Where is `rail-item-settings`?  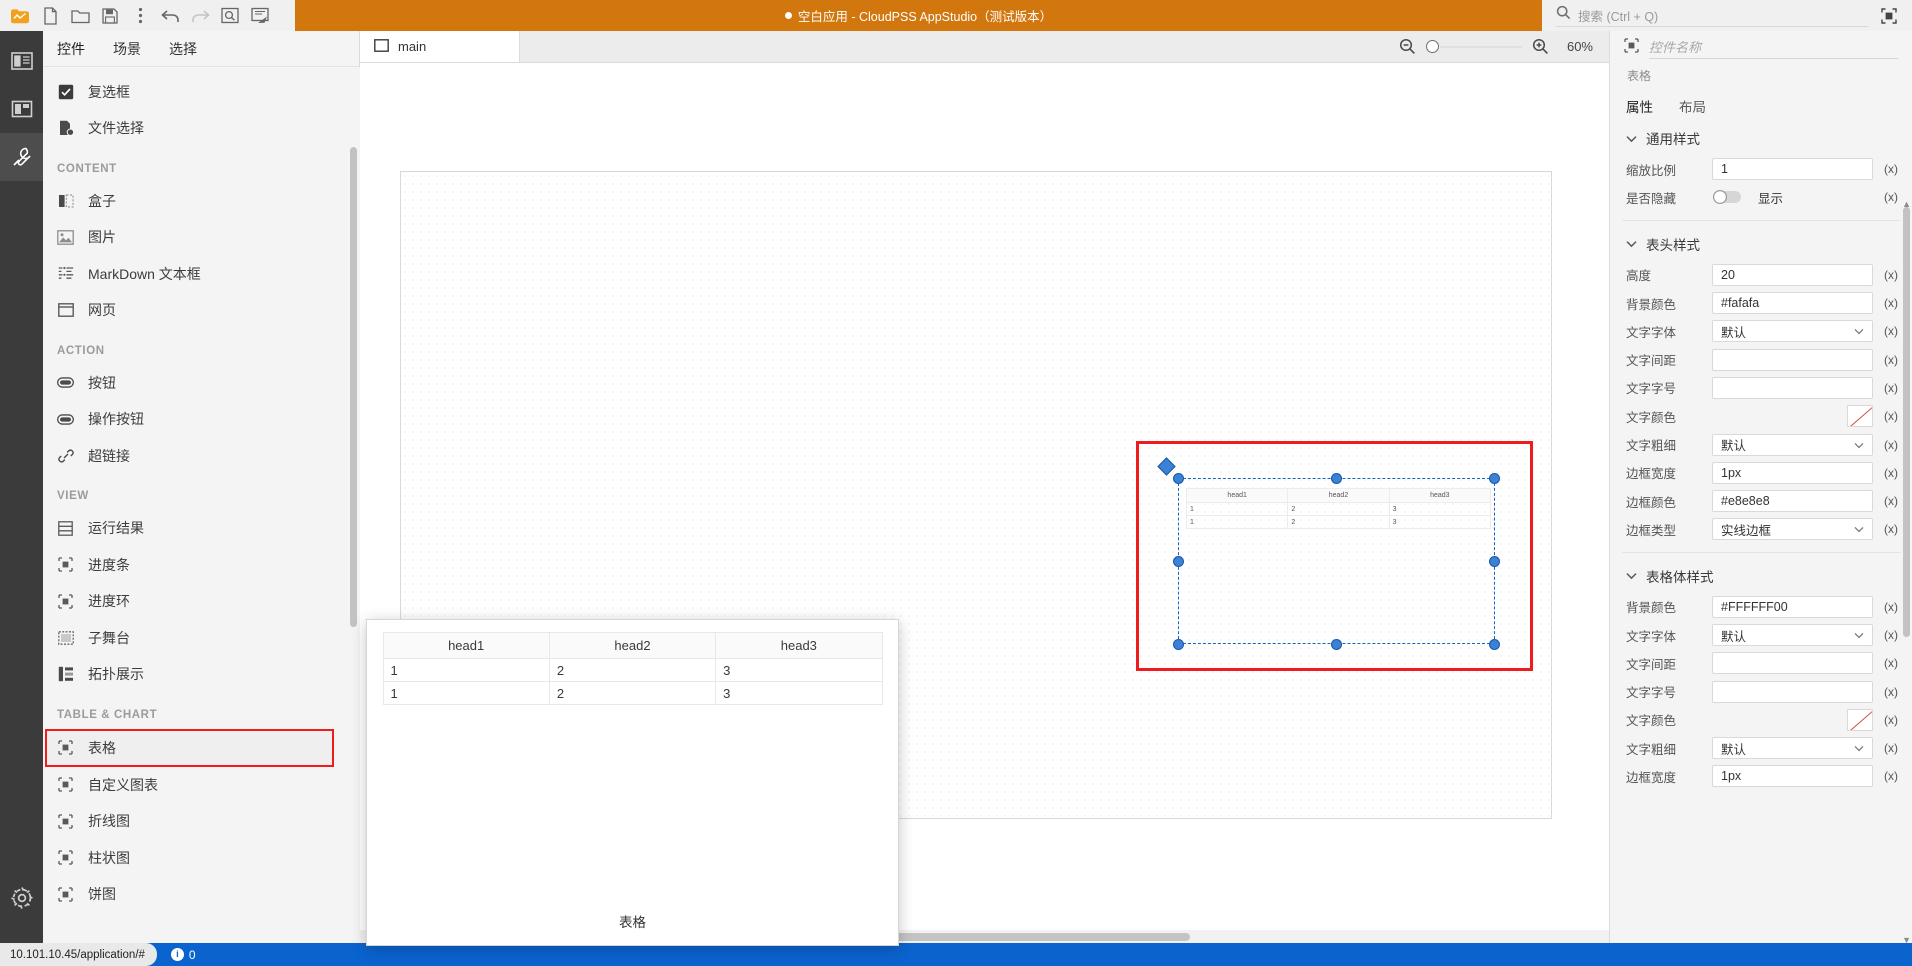 rail-item-settings is located at coordinates (21, 898).